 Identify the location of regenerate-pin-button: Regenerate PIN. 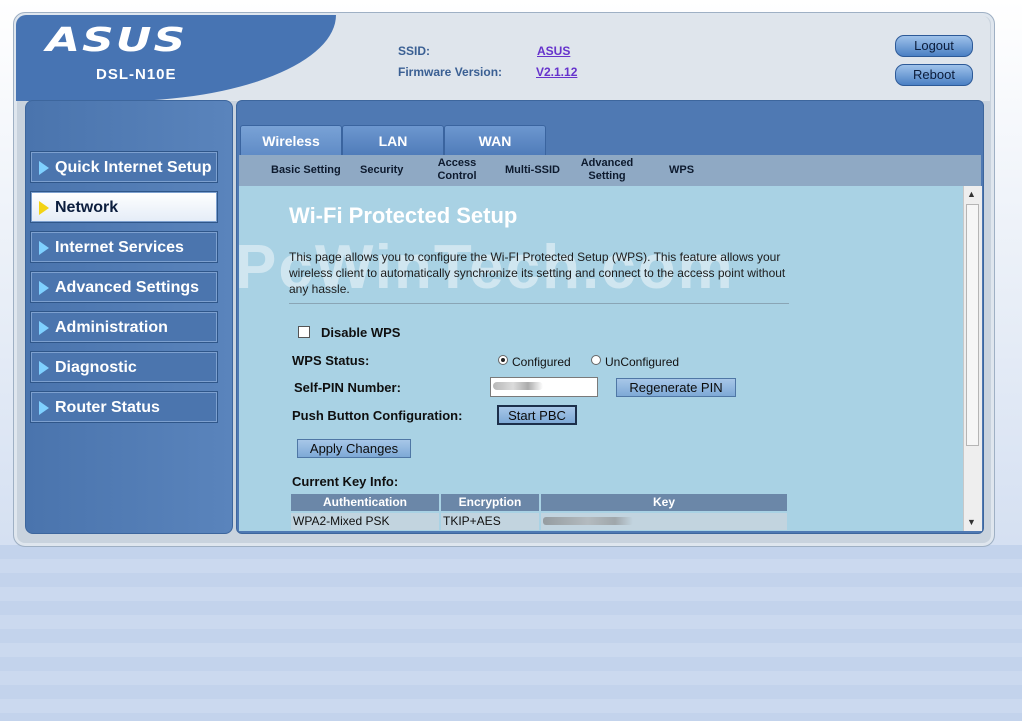
(676, 387).